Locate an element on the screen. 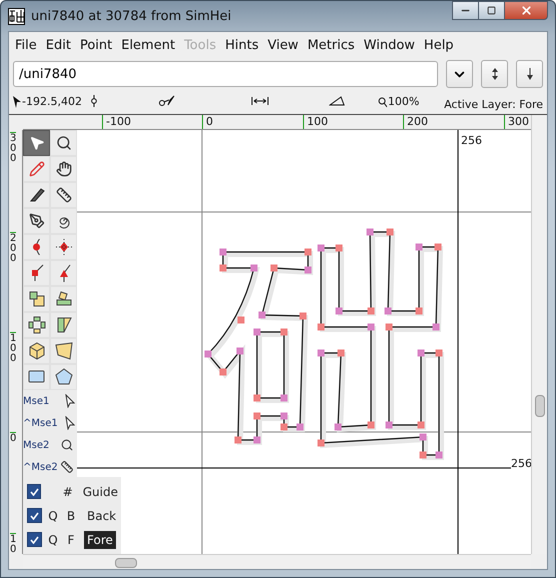 The width and height of the screenshot is (556, 578). scale-icon is located at coordinates (37, 299).